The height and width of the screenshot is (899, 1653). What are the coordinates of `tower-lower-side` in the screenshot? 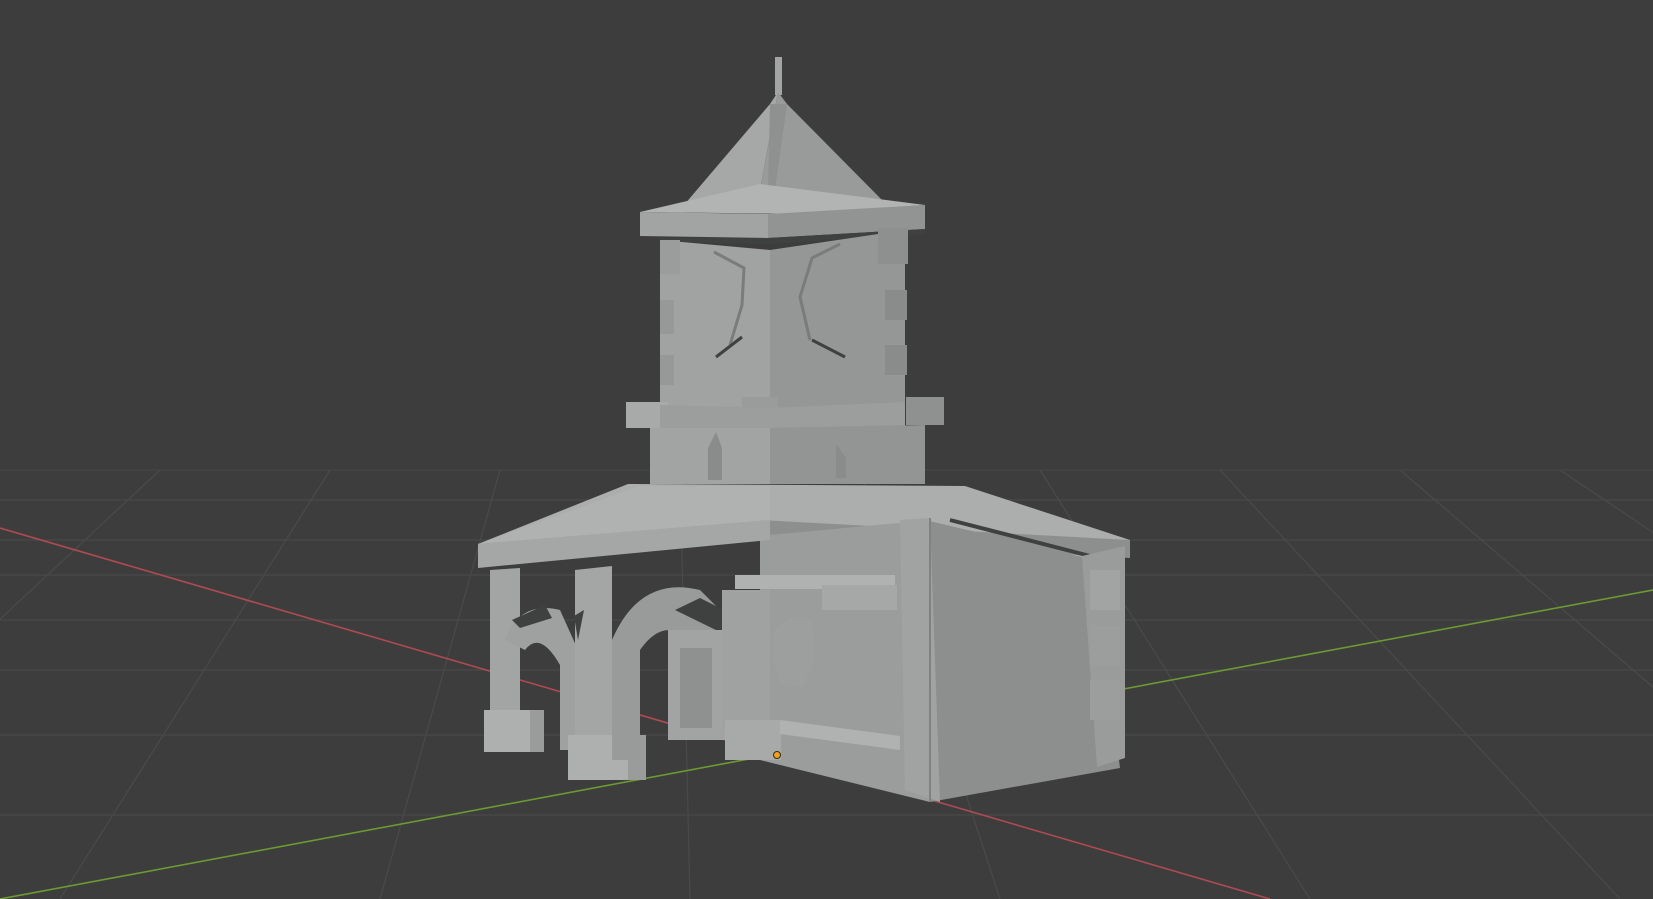 It's located at (847, 454).